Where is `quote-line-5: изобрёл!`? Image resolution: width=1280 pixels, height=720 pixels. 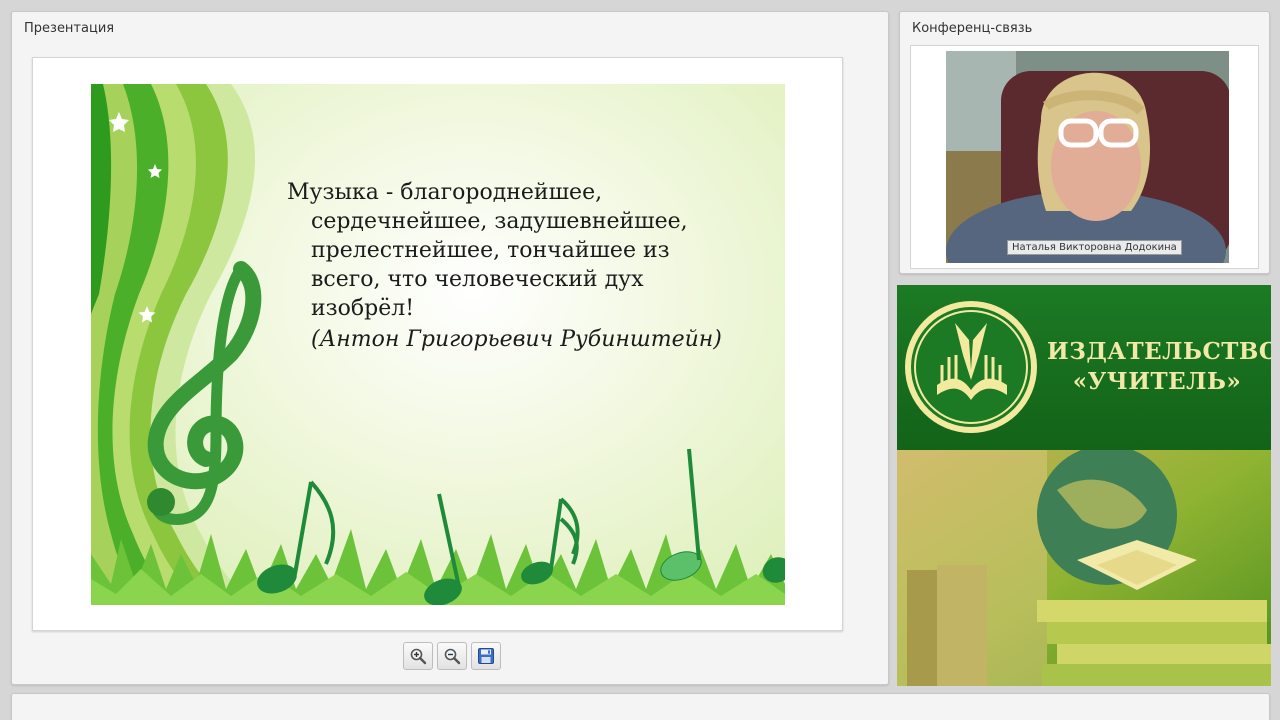 quote-line-5: изобрёл! is located at coordinates (363, 308).